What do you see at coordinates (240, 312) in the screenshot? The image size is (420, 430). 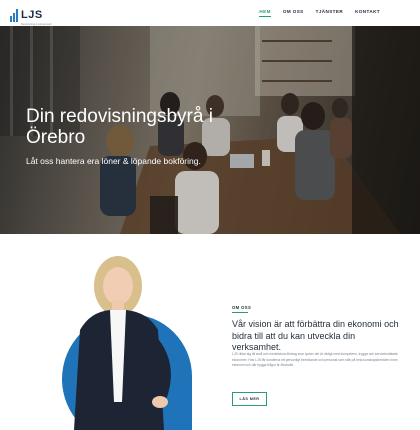 I see `kicker-divider` at bounding box center [240, 312].